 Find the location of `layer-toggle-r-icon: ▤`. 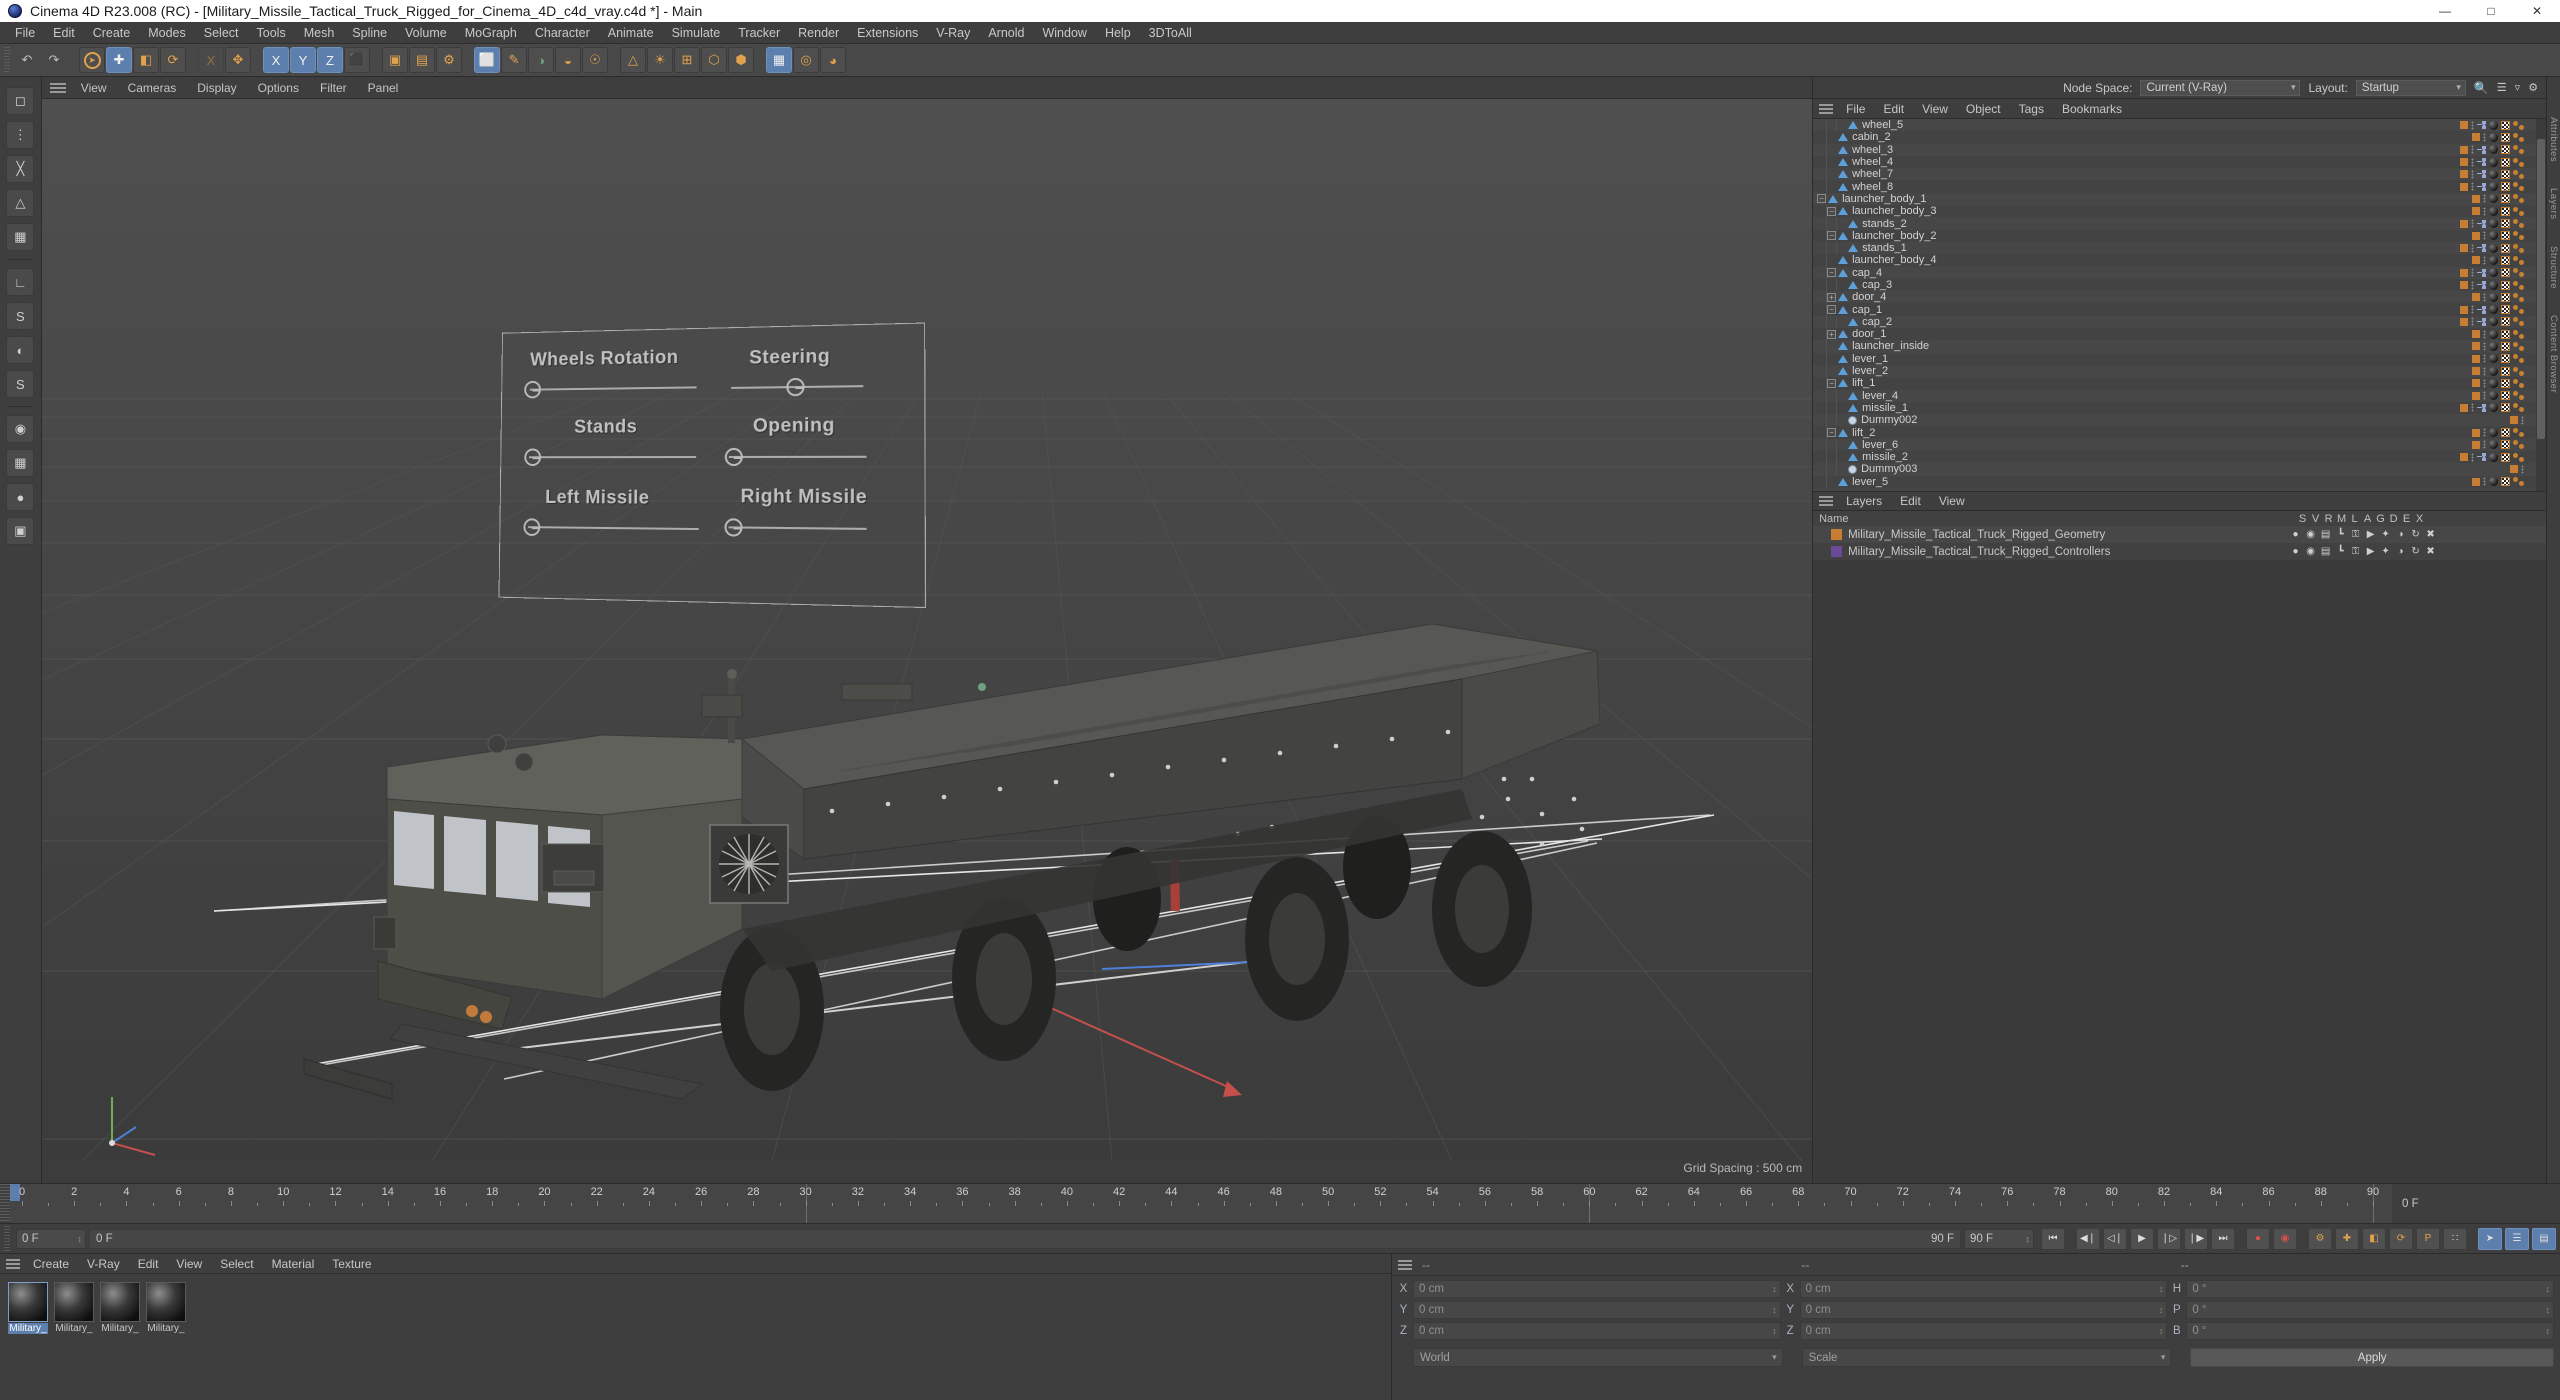

layer-toggle-r-icon: ▤ is located at coordinates (2325, 551).